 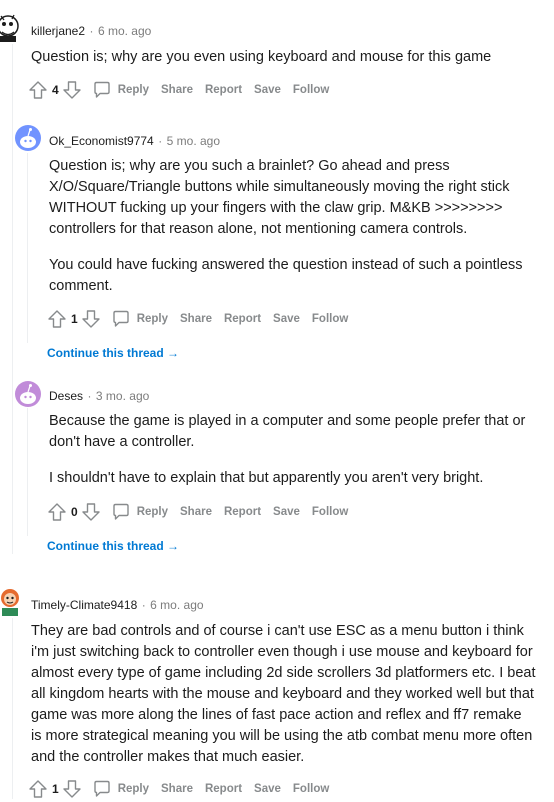 I want to click on comment-actions: 4 Reply Share Report Save Follow, so click(x=178, y=90).